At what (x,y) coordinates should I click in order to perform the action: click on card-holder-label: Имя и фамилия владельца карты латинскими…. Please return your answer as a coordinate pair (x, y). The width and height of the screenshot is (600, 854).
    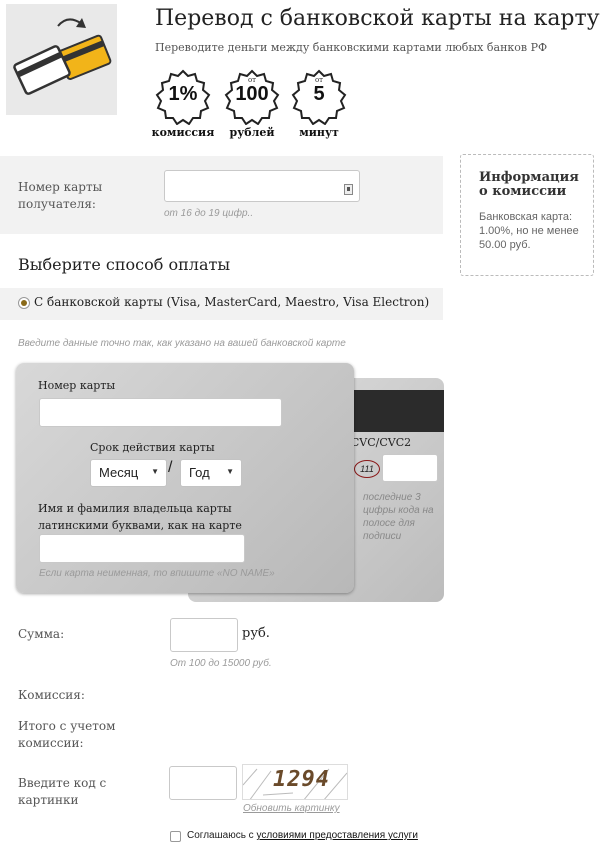
    Looking at the image, I should click on (140, 517).